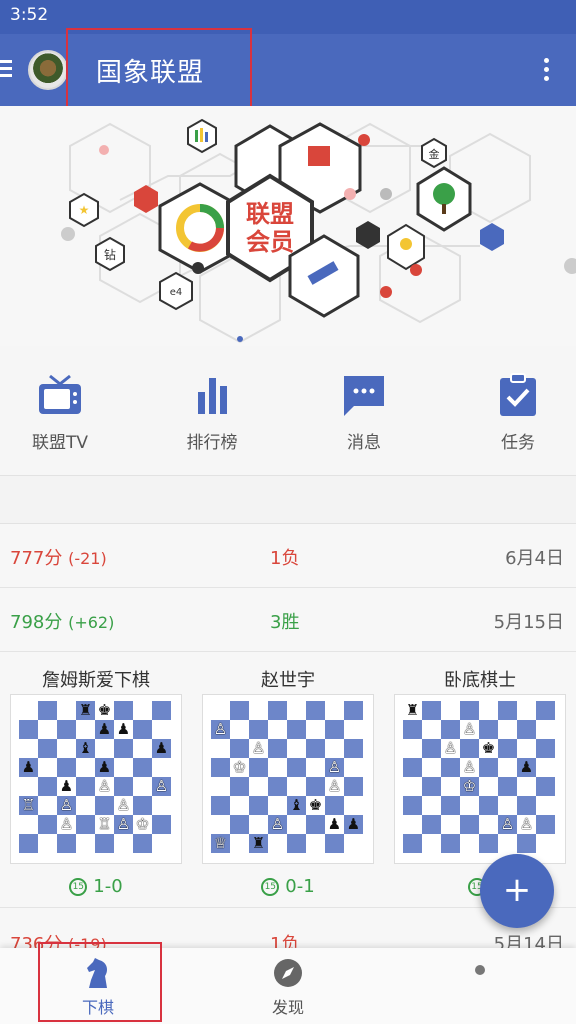 The width and height of the screenshot is (576, 1024). What do you see at coordinates (517, 891) in the screenshot?
I see `new-game-fab: +` at bounding box center [517, 891].